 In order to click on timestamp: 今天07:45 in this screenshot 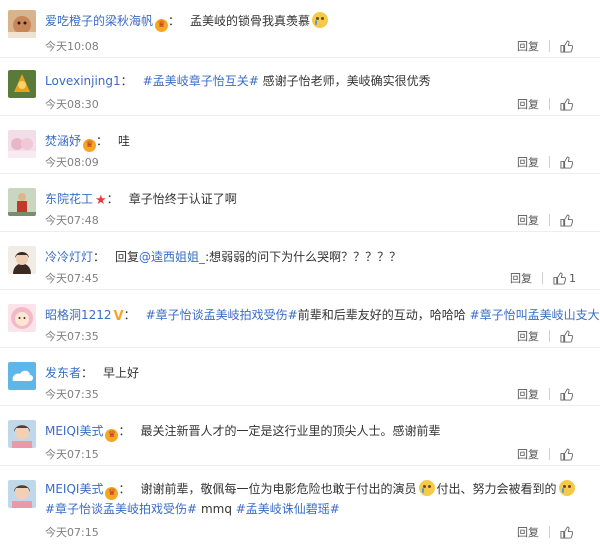, I will do `click(72, 278)`.